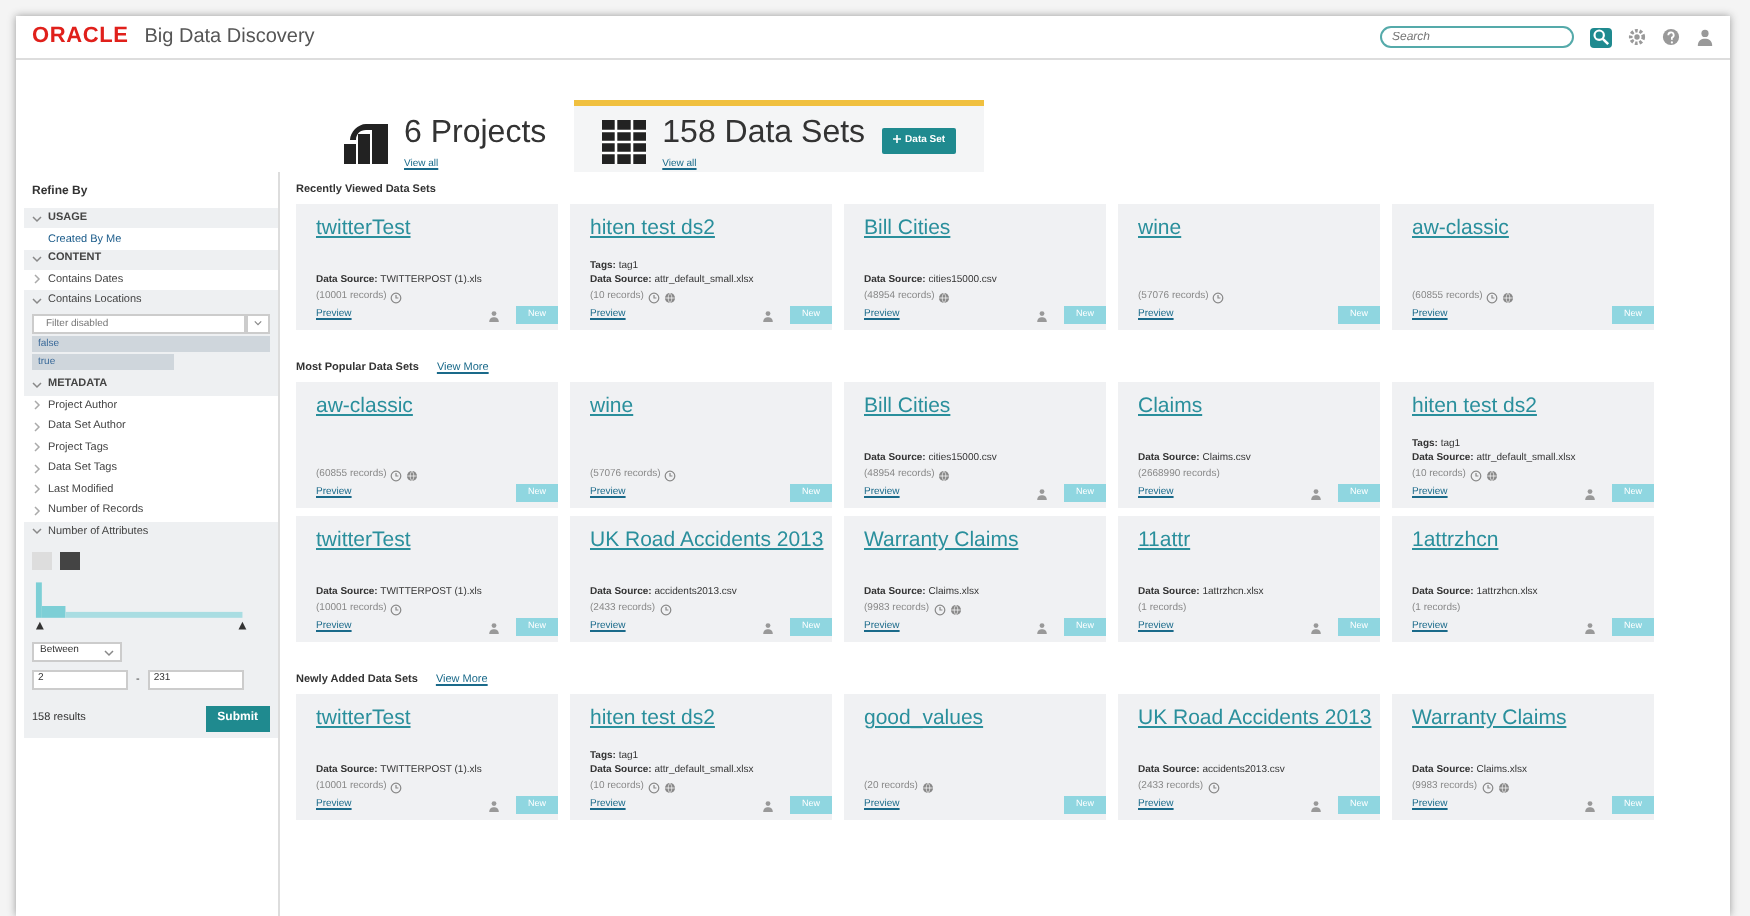 This screenshot has width=1750, height=916. What do you see at coordinates (764, 132) in the screenshot?
I see `tab-title: 158 Data Sets` at bounding box center [764, 132].